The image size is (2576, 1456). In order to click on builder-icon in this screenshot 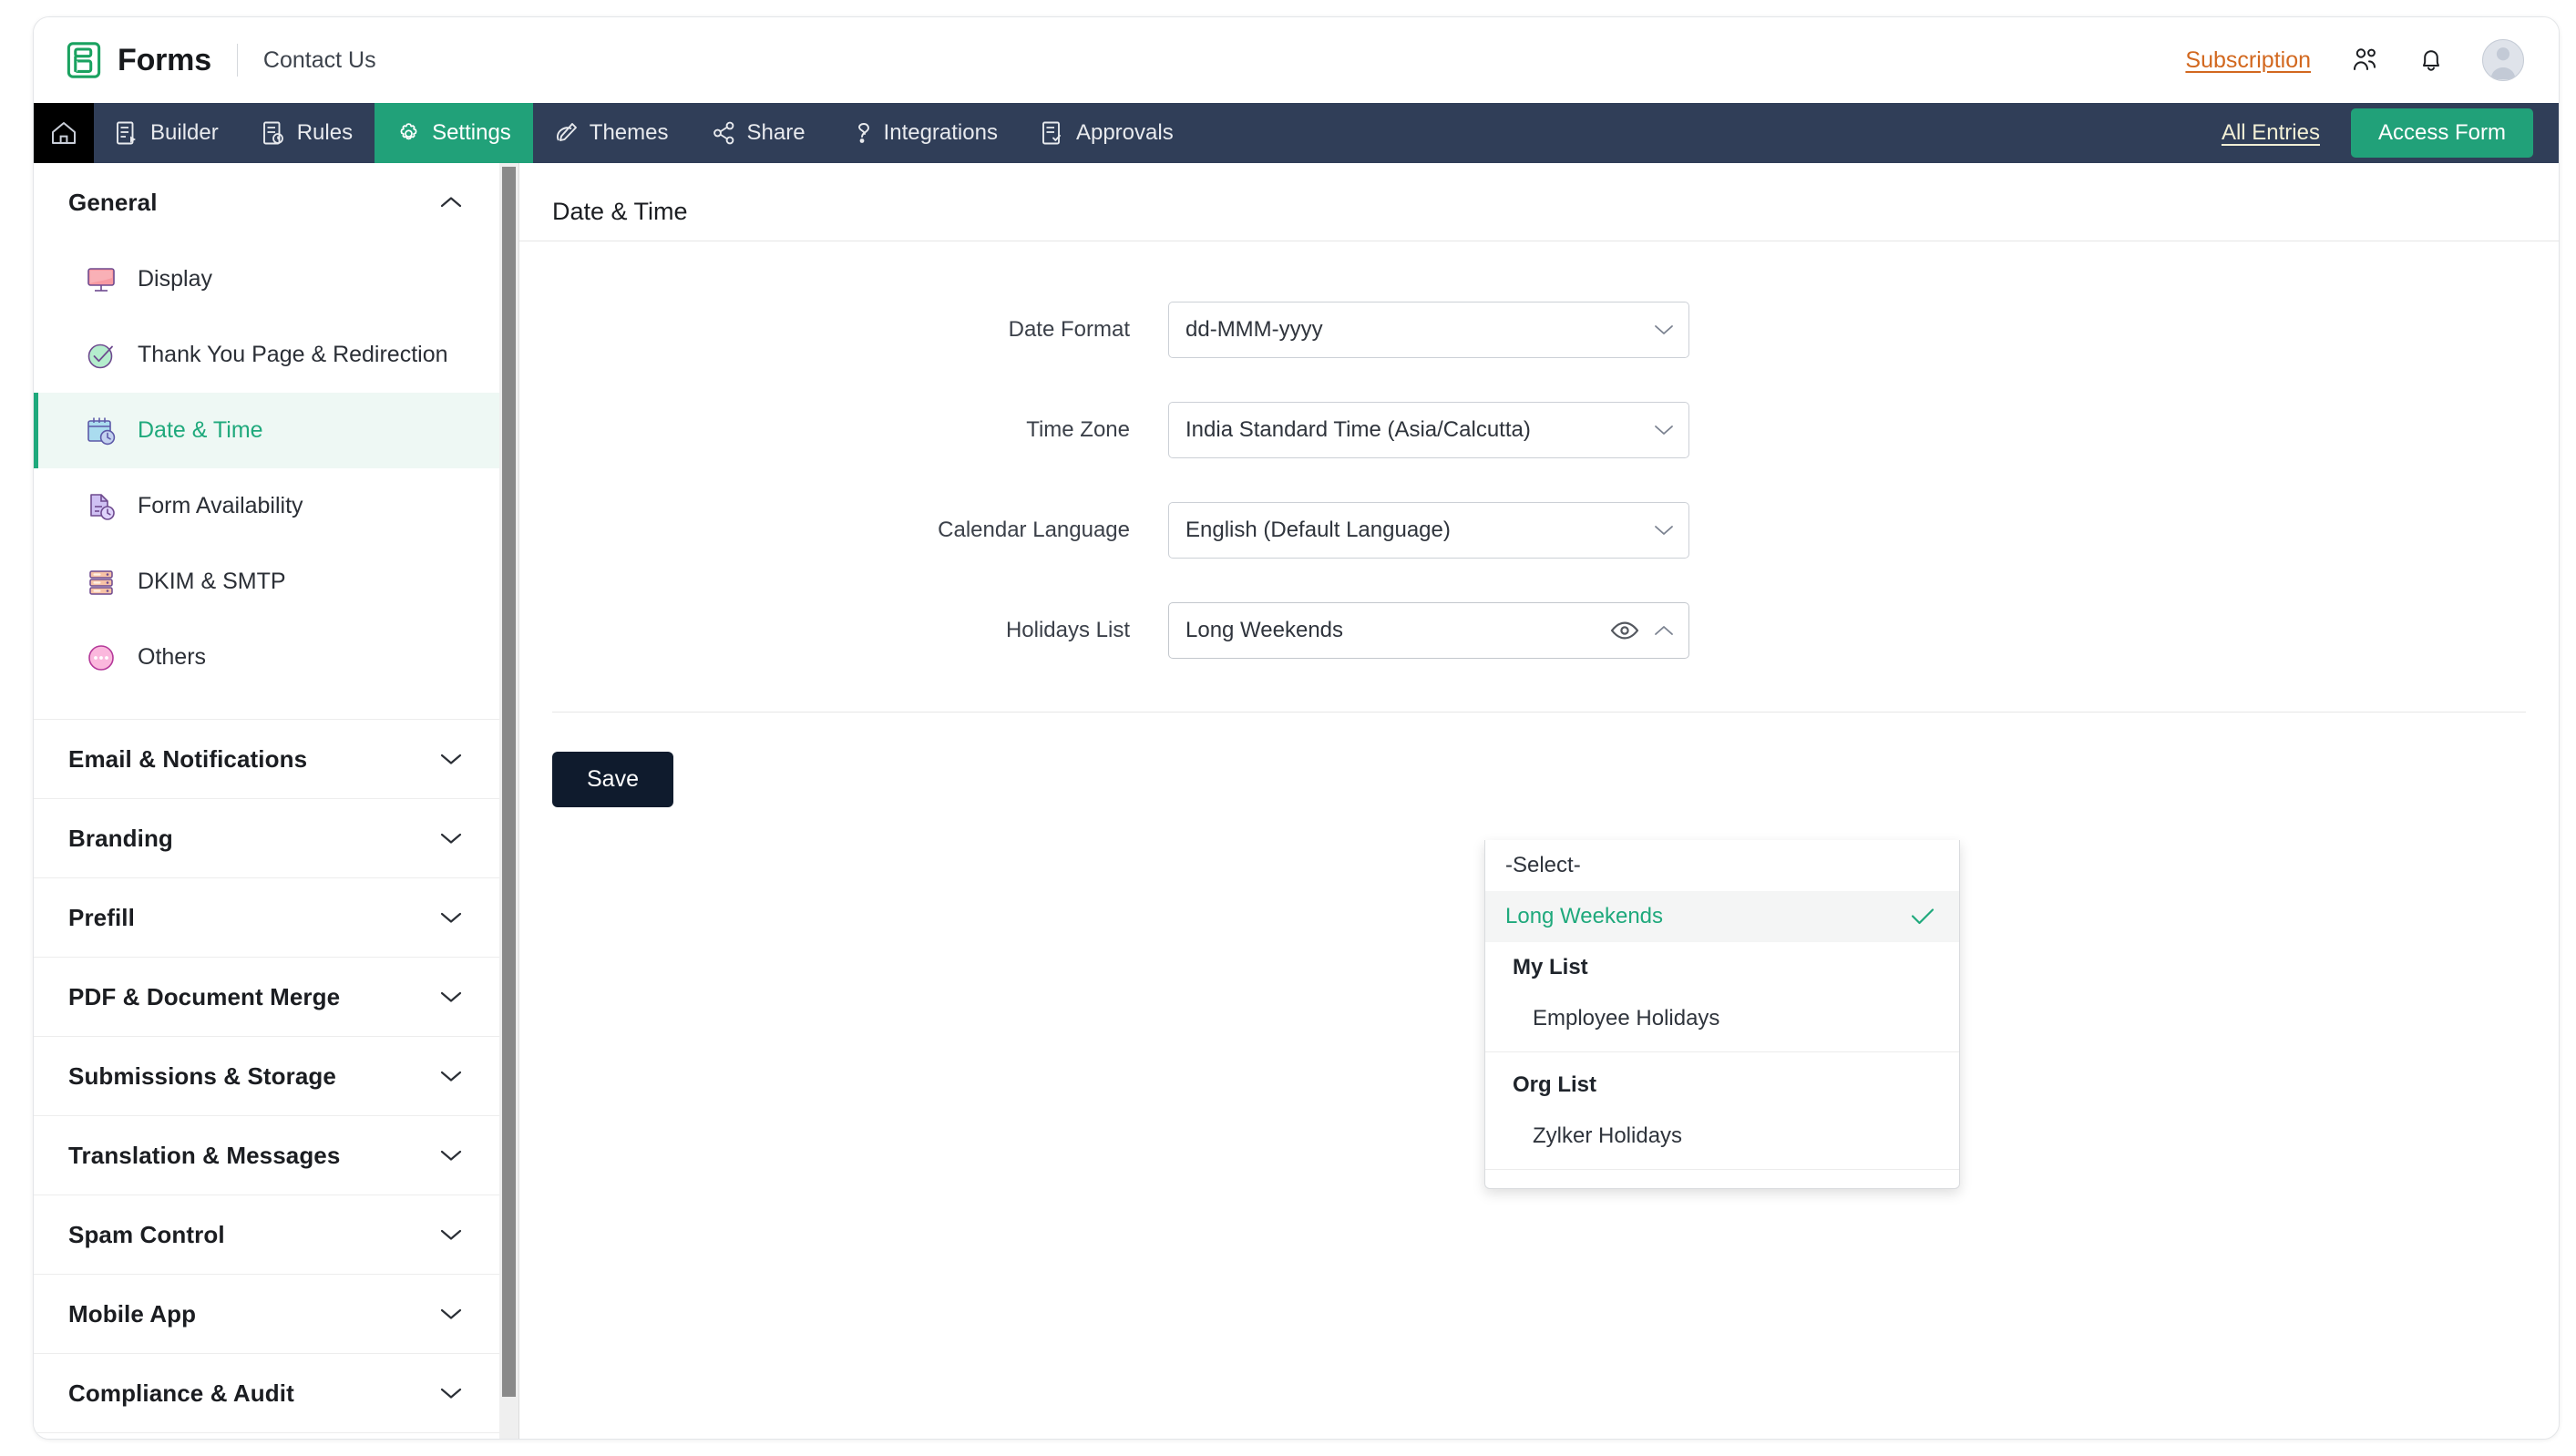, I will do `click(126, 133)`.